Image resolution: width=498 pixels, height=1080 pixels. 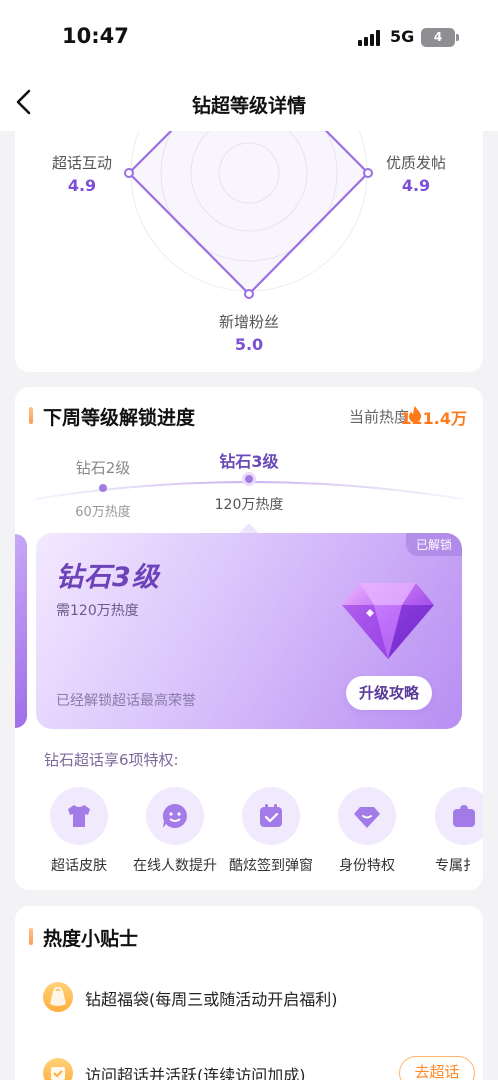 I want to click on section-title: 热度小贴士, so click(x=91, y=939).